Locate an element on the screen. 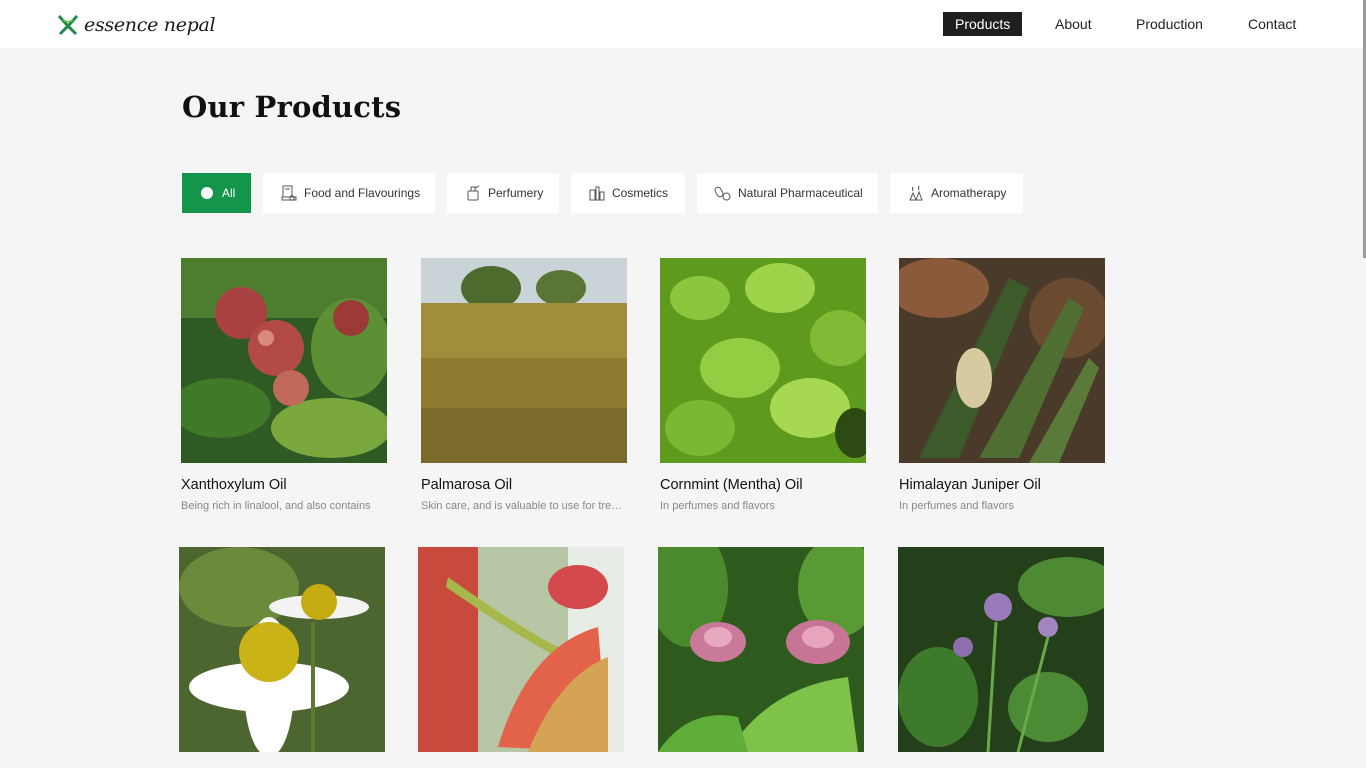 This screenshot has width=1366, height=768. brand-name: essence nepal is located at coordinates (150, 25).